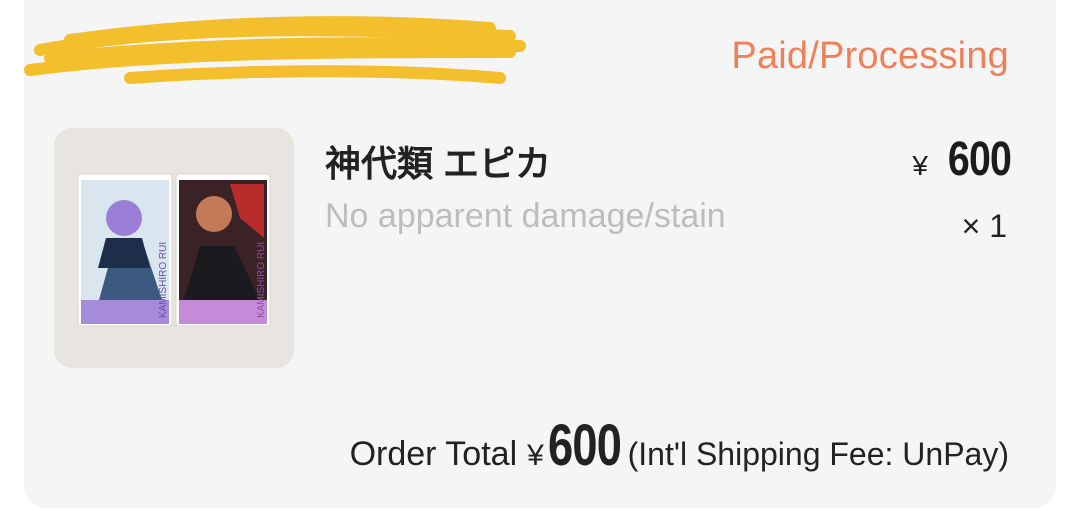 Image resolution: width=1079 pixels, height=511 pixels. I want to click on card-image-left: KAMISHIRO RUI, so click(125, 250).